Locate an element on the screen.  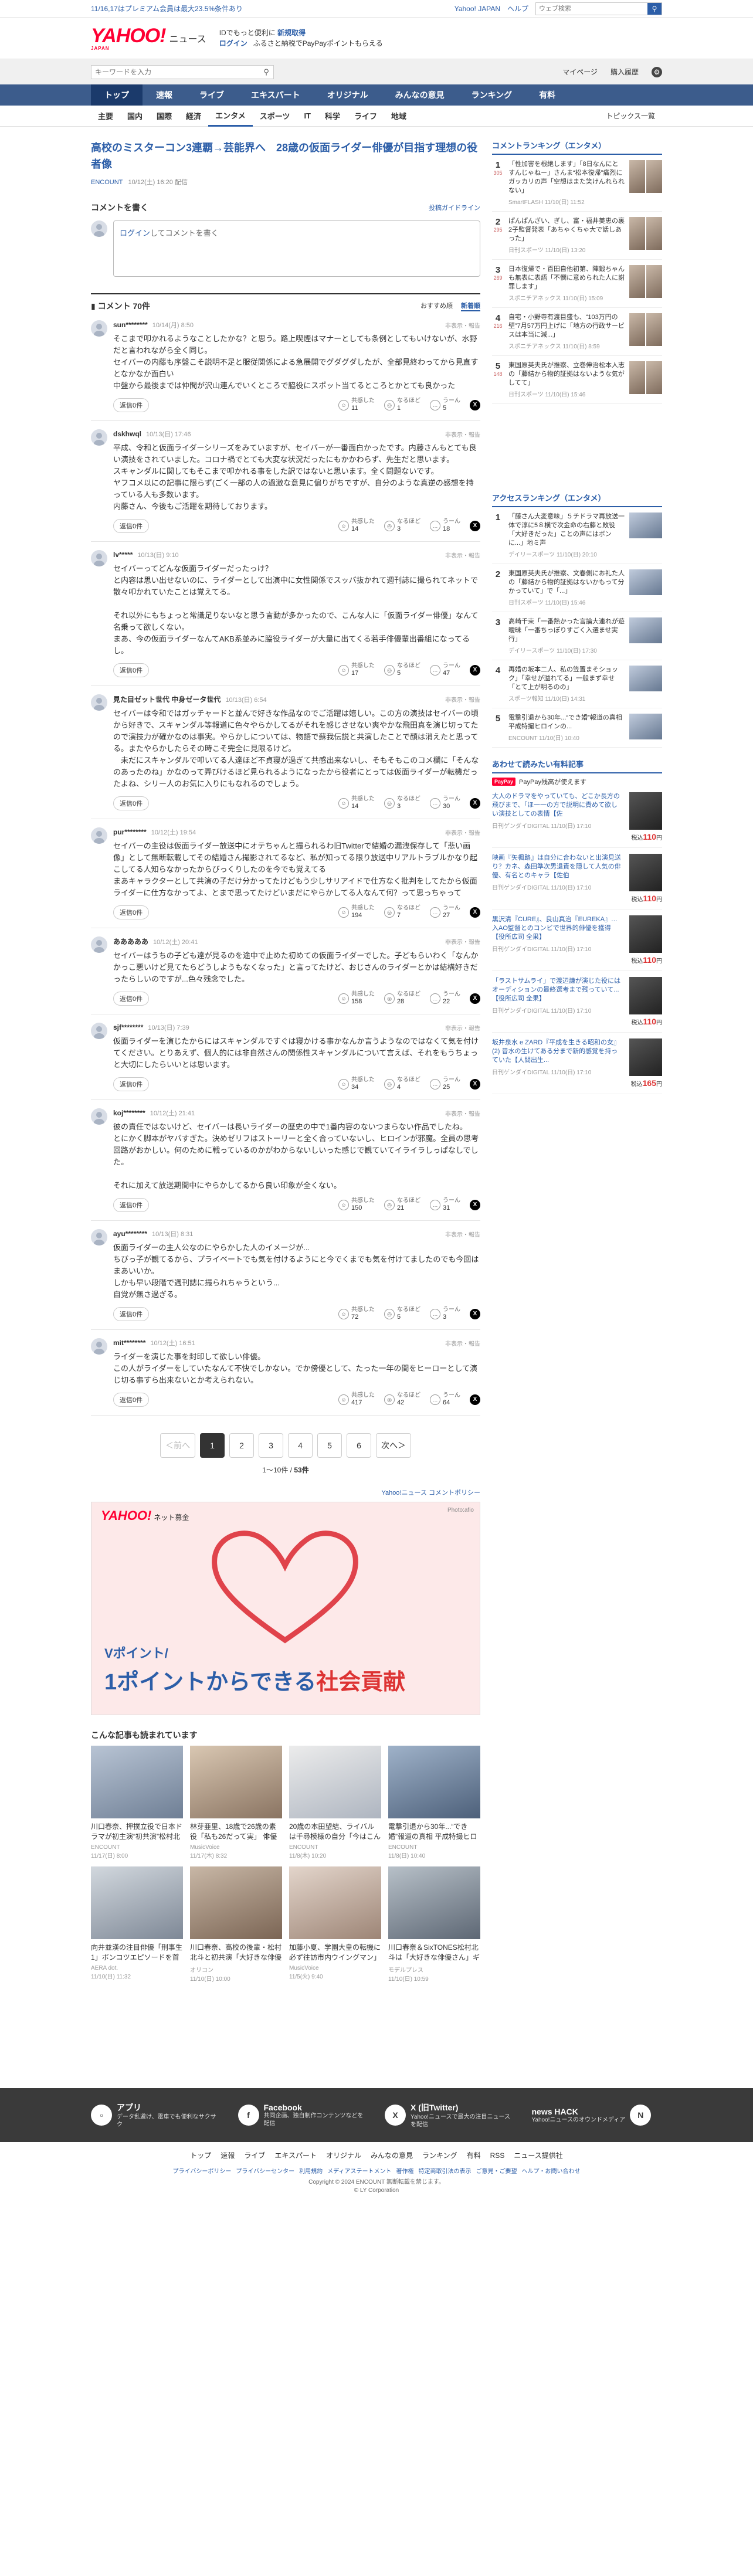
empathy-button: ☺ 共感した 17 is located at coordinates (356, 670).